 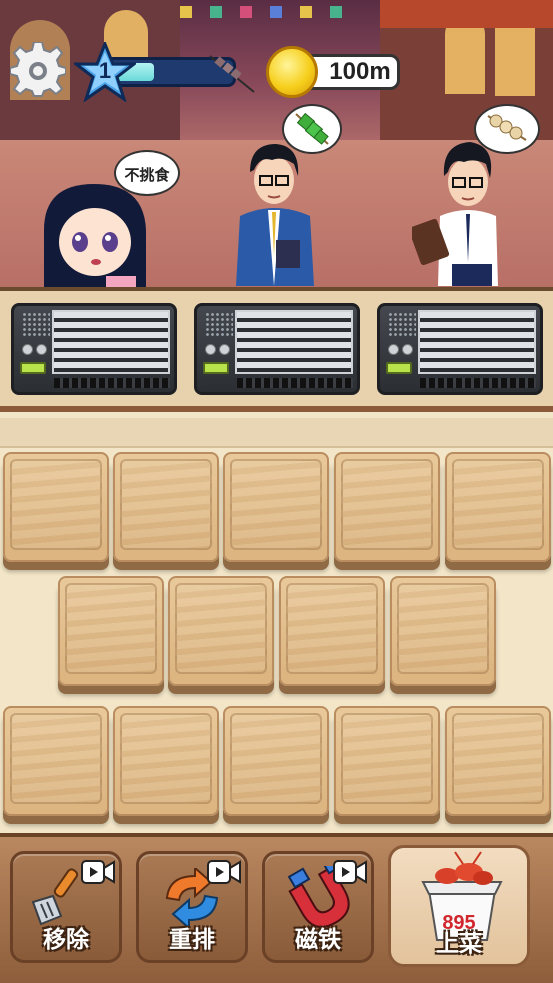 What do you see at coordinates (38, 70) in the screenshot?
I see `settings-gear-icon` at bounding box center [38, 70].